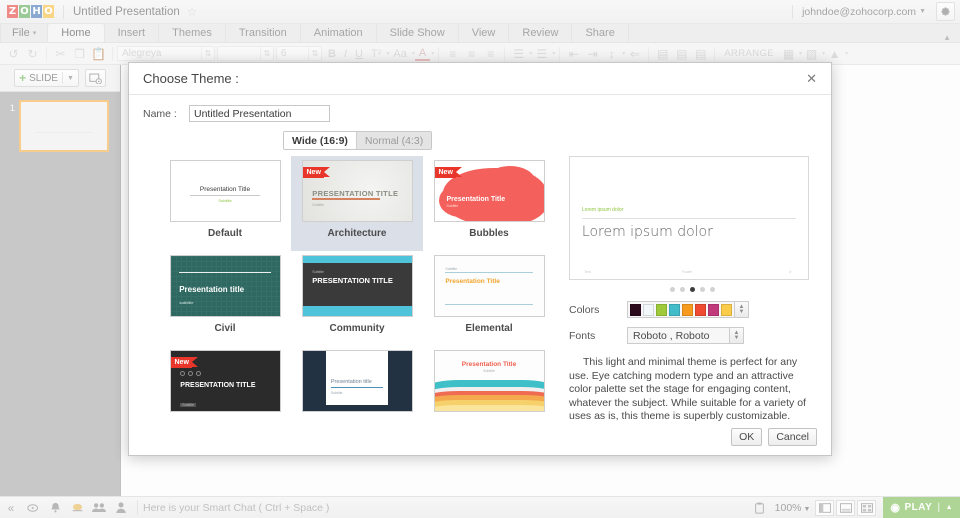 The width and height of the screenshot is (960, 518). Describe the element at coordinates (742, 309) in the screenshot. I see `colors-stepper: ▲ ▼` at that location.